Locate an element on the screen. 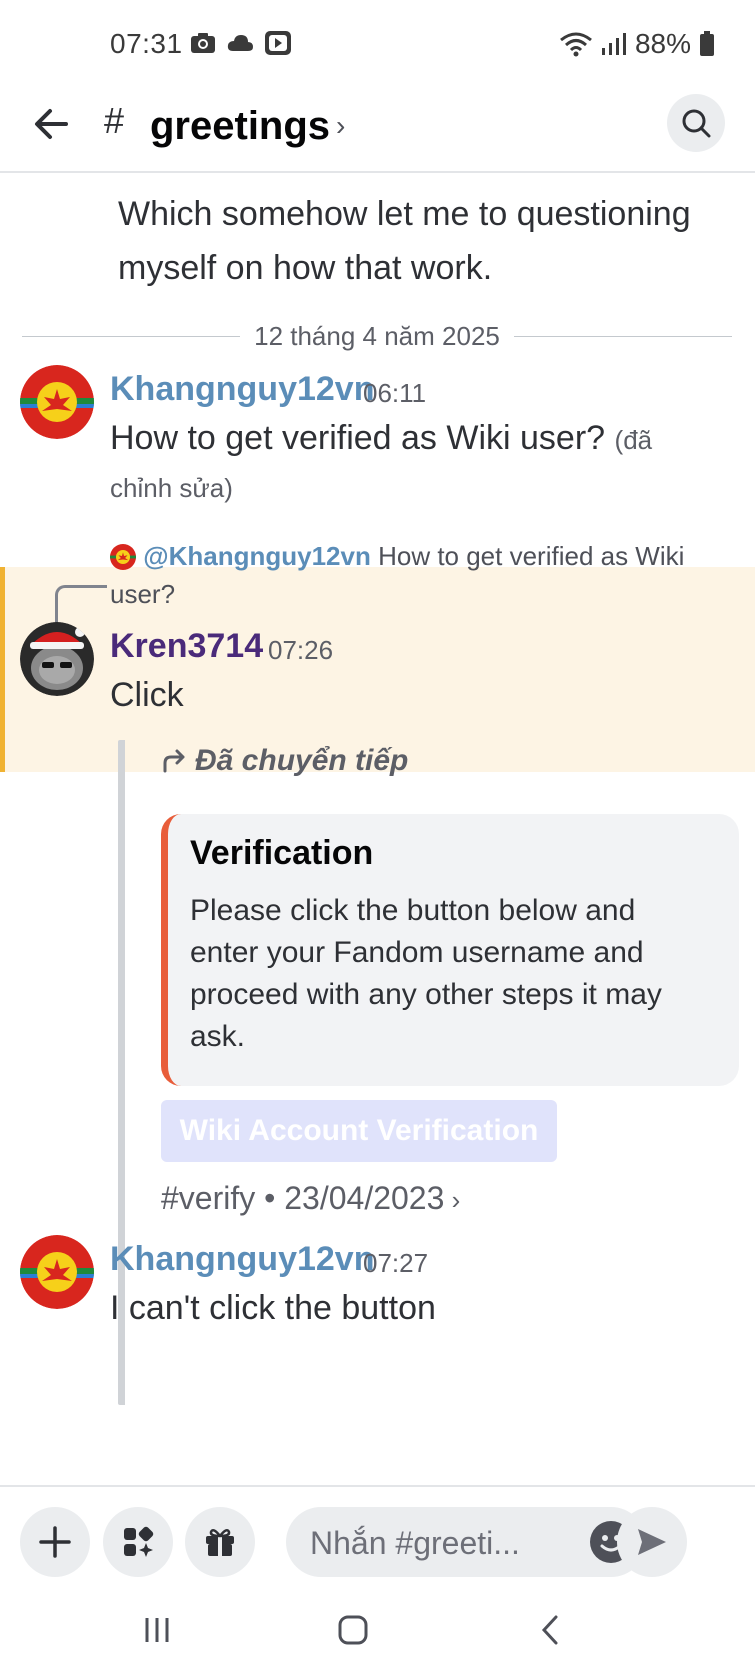 Image resolution: width=755 pixels, height=1678 pixels. system-nav-bar is located at coordinates (377, 1629).